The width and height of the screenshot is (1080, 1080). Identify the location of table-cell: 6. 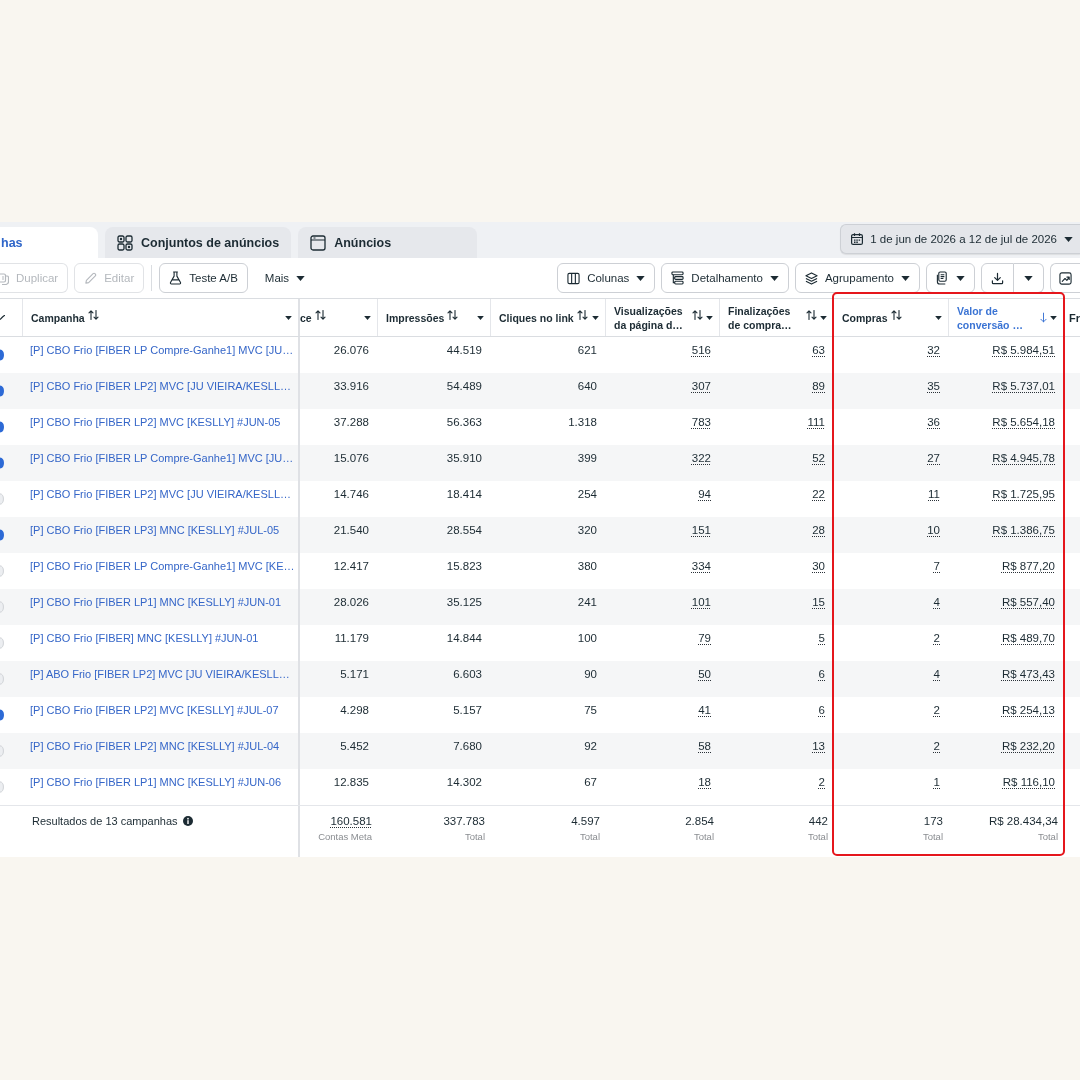
(821, 674).